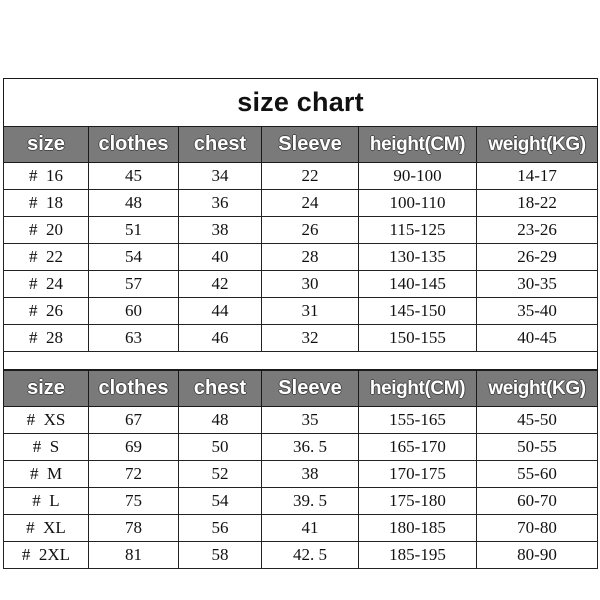 This screenshot has height=600, width=600. I want to click on cell-sleeve: 36. 5, so click(310, 447).